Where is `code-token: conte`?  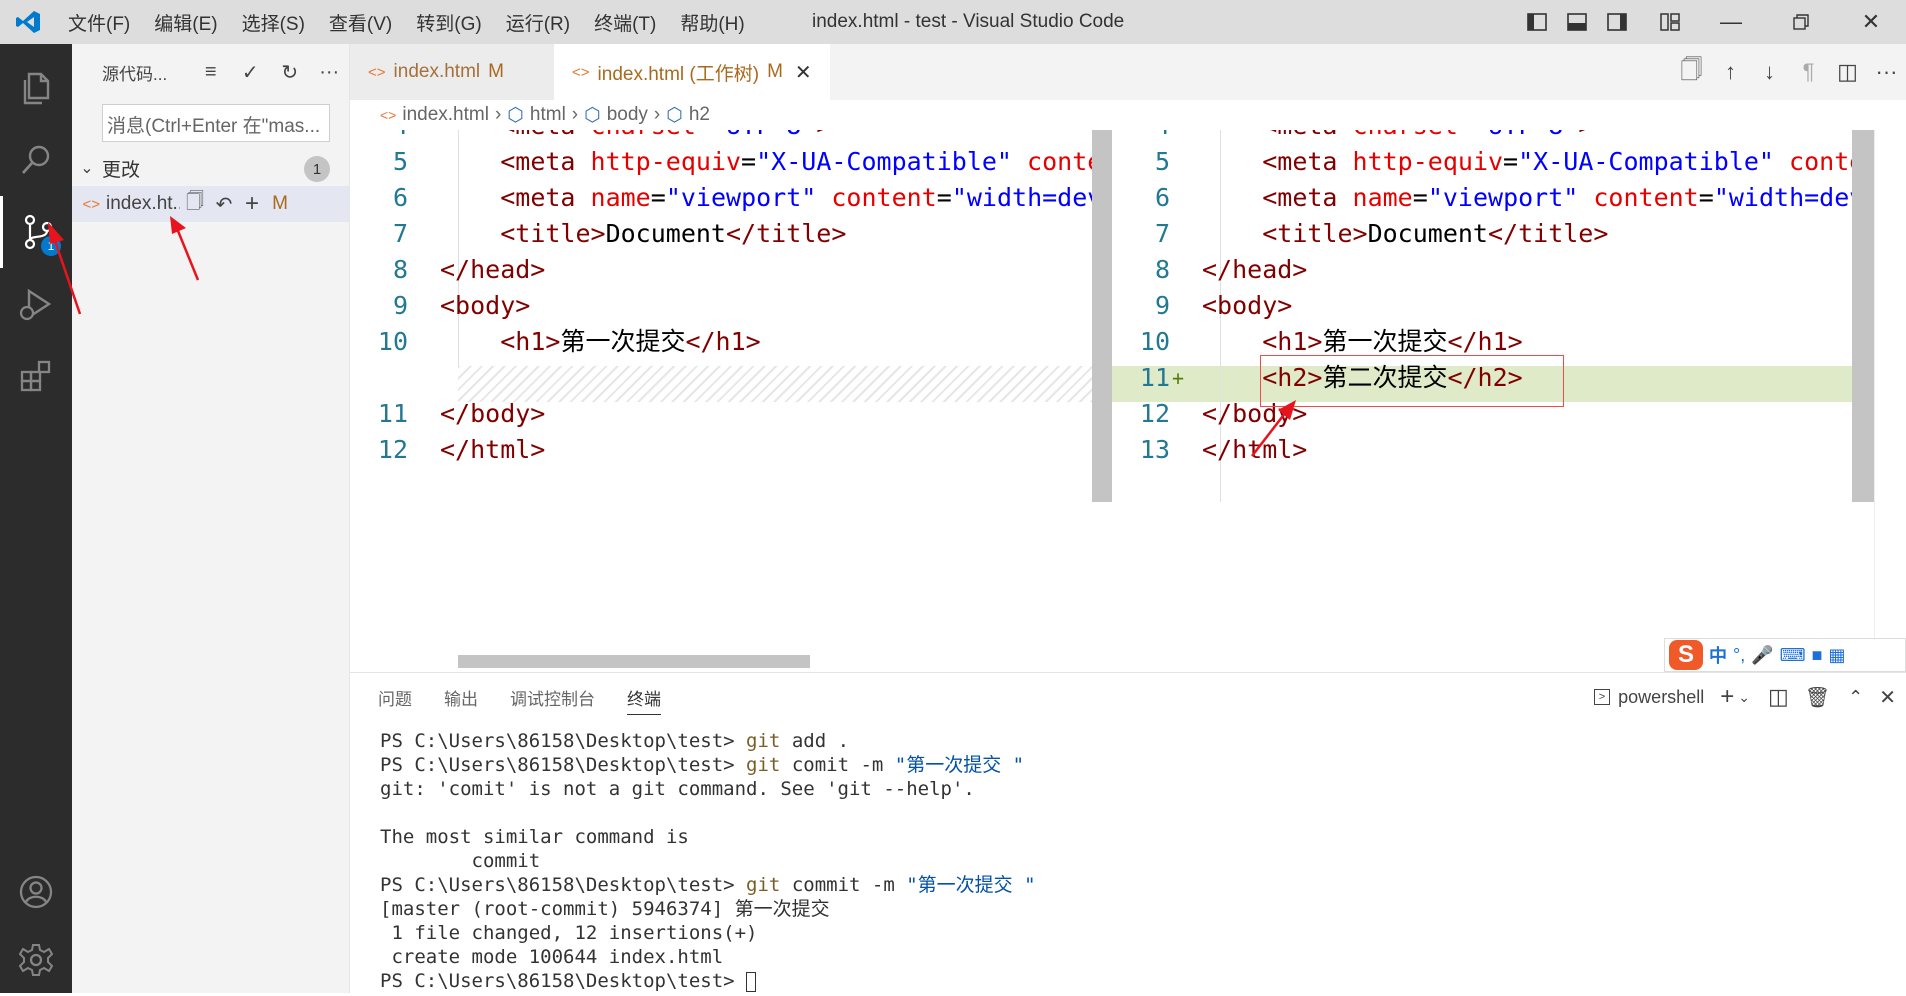
code-token: conte is located at coordinates (1057, 161).